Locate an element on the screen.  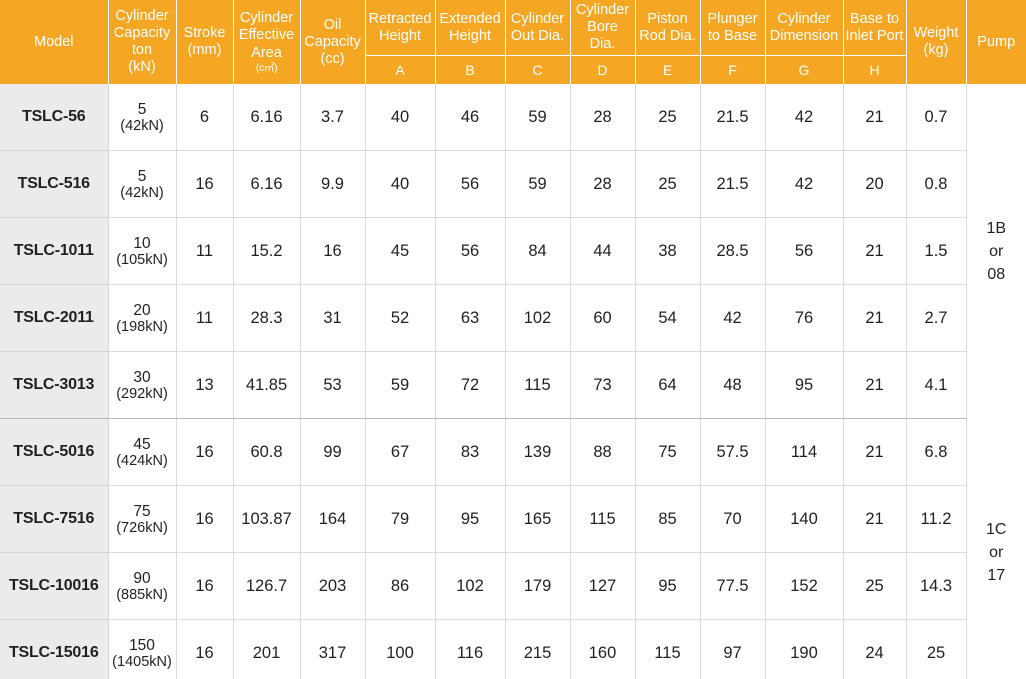
cell-capacity-ton: 30 is located at coordinates (142, 377).